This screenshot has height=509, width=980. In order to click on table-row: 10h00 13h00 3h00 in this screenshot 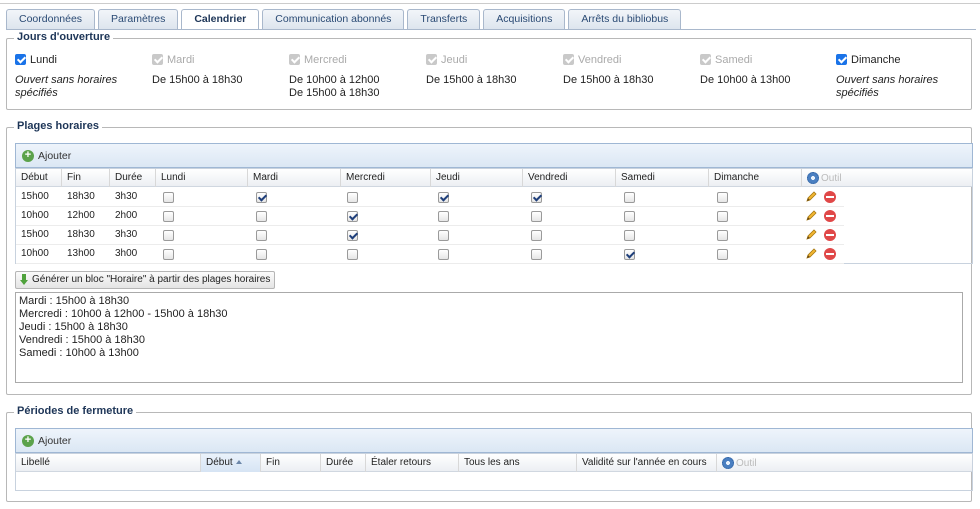, I will do `click(430, 254)`.